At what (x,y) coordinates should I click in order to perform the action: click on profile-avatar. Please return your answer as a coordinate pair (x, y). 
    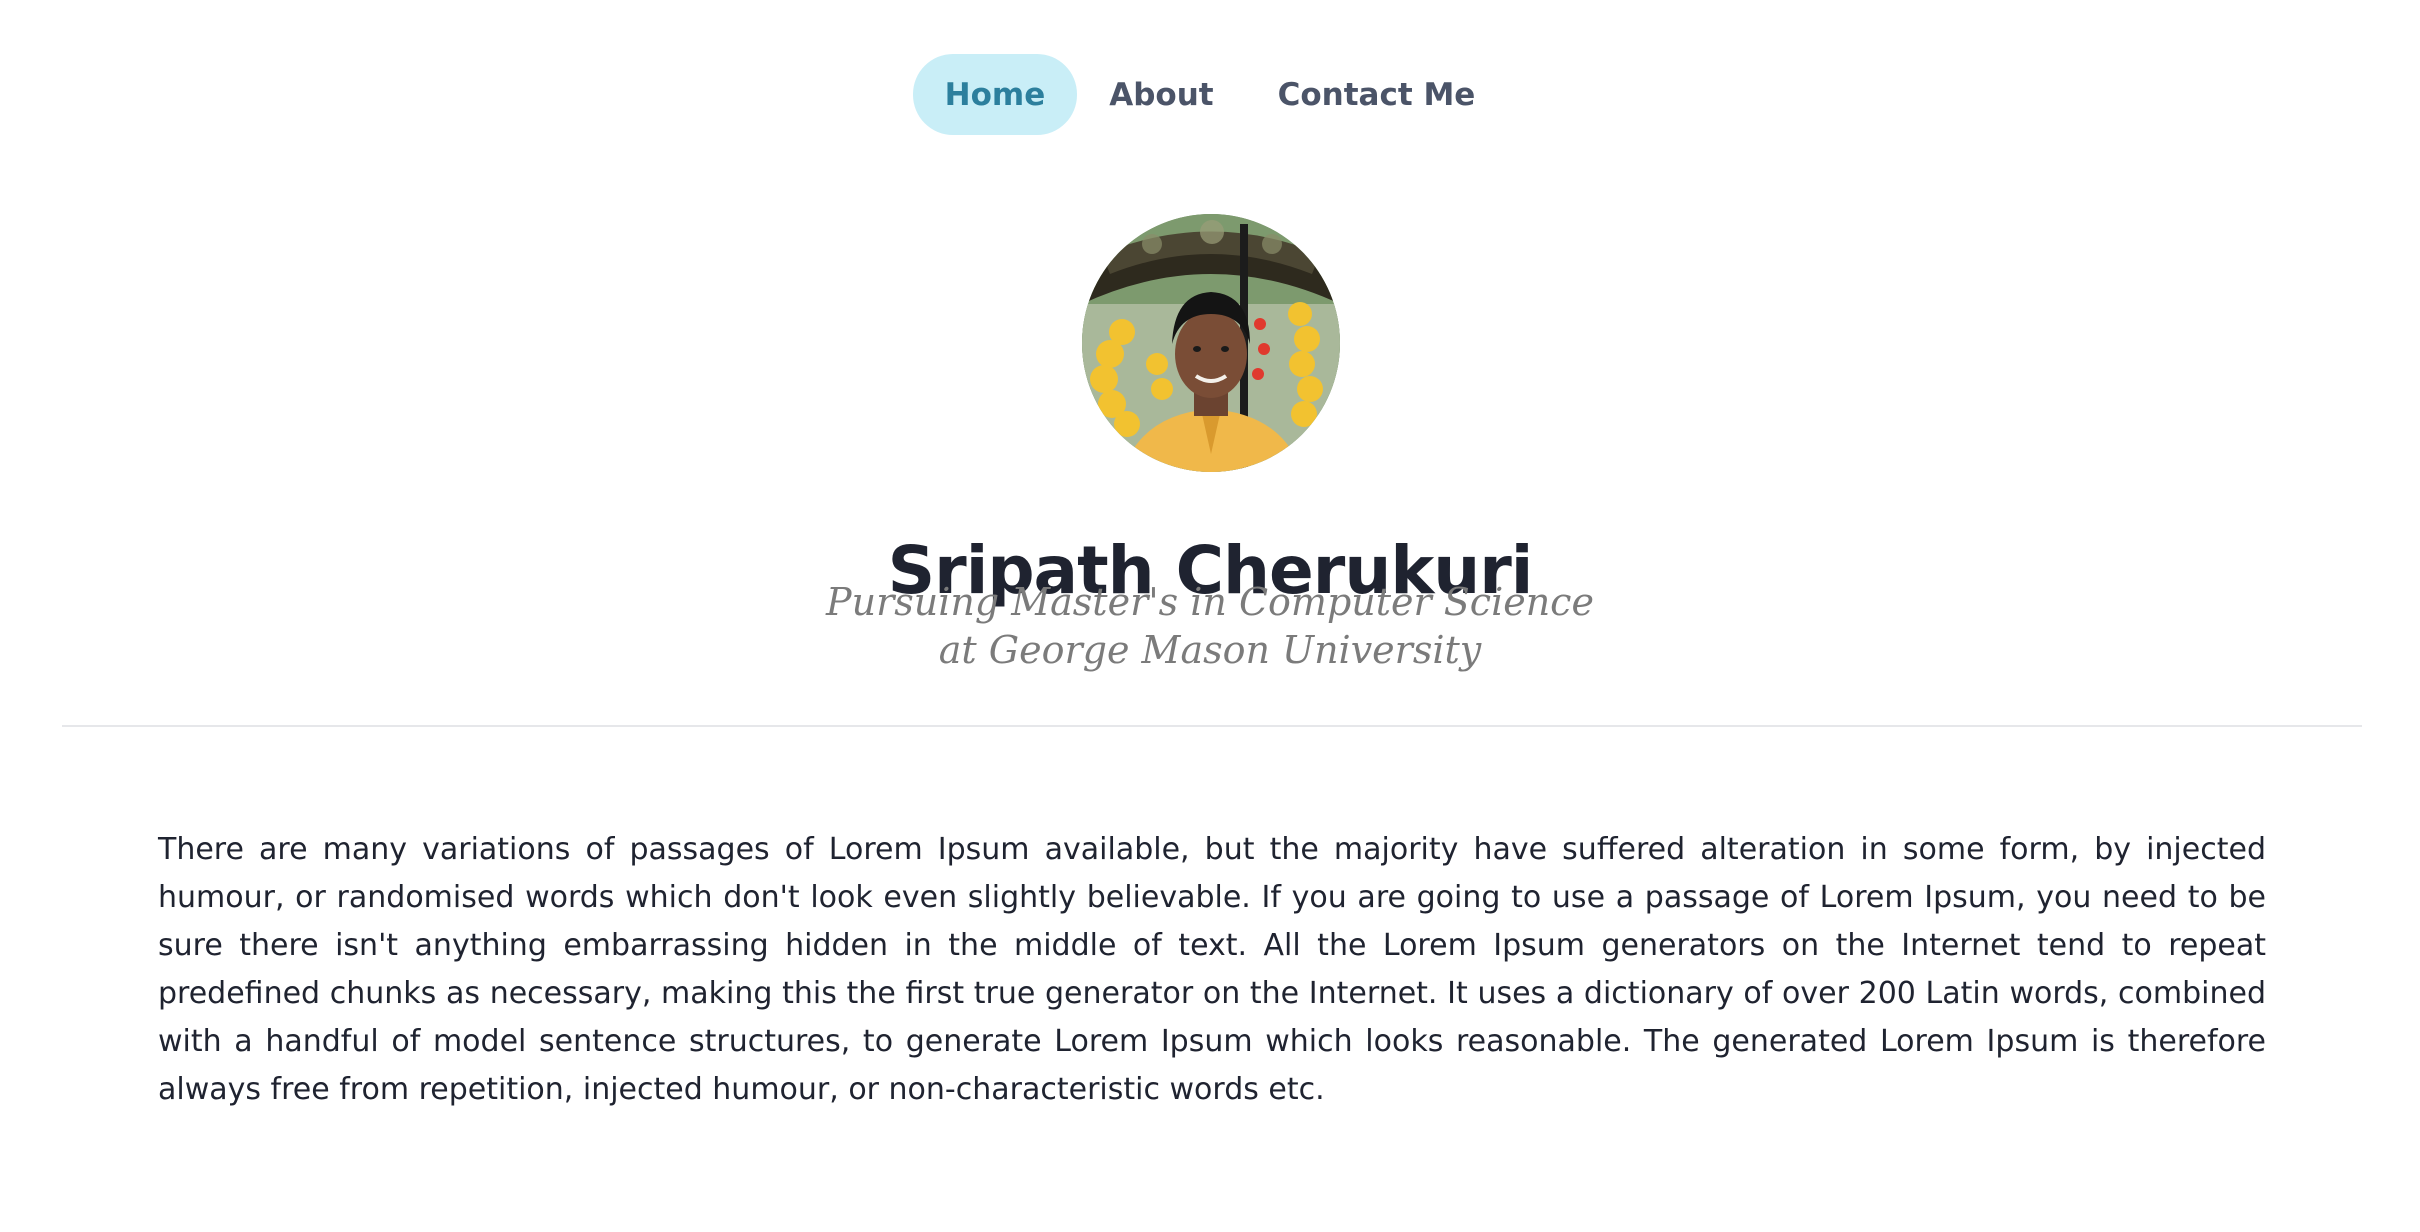
    Looking at the image, I should click on (1211, 343).